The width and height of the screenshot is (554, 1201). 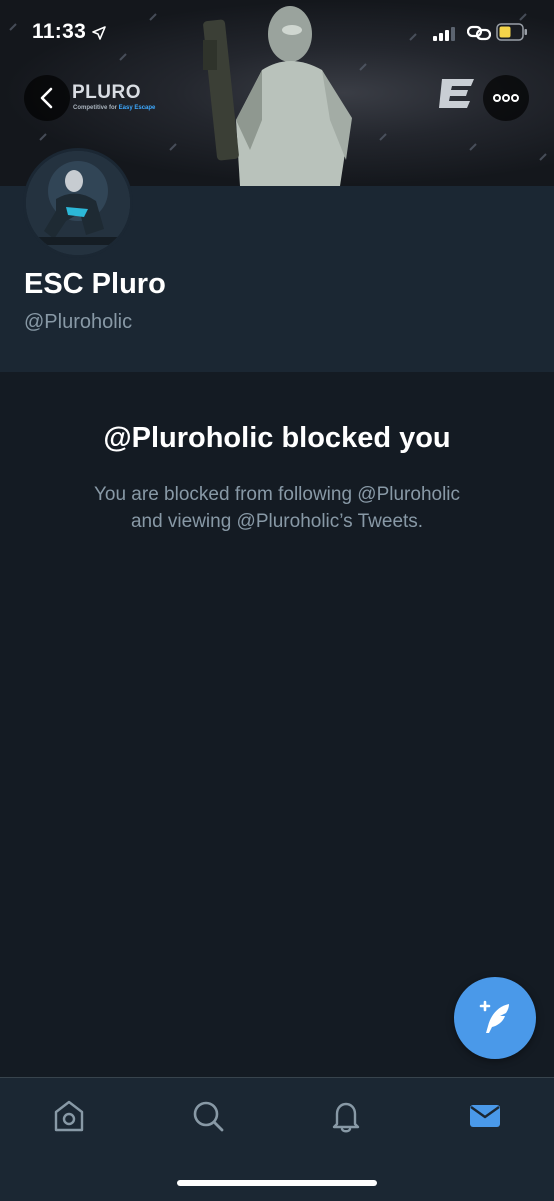 I want to click on profile-handle: @Pluroholic, so click(x=78, y=322).